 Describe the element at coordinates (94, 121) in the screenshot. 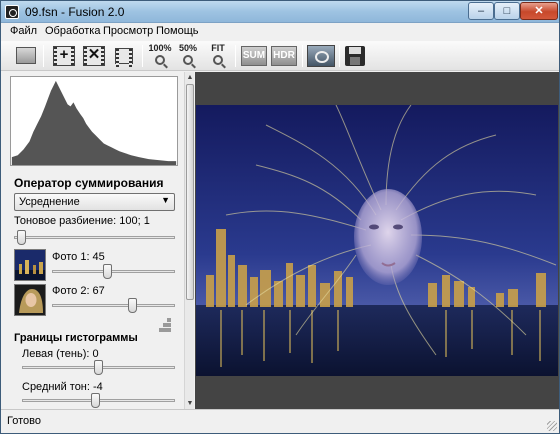

I see `histogram` at that location.